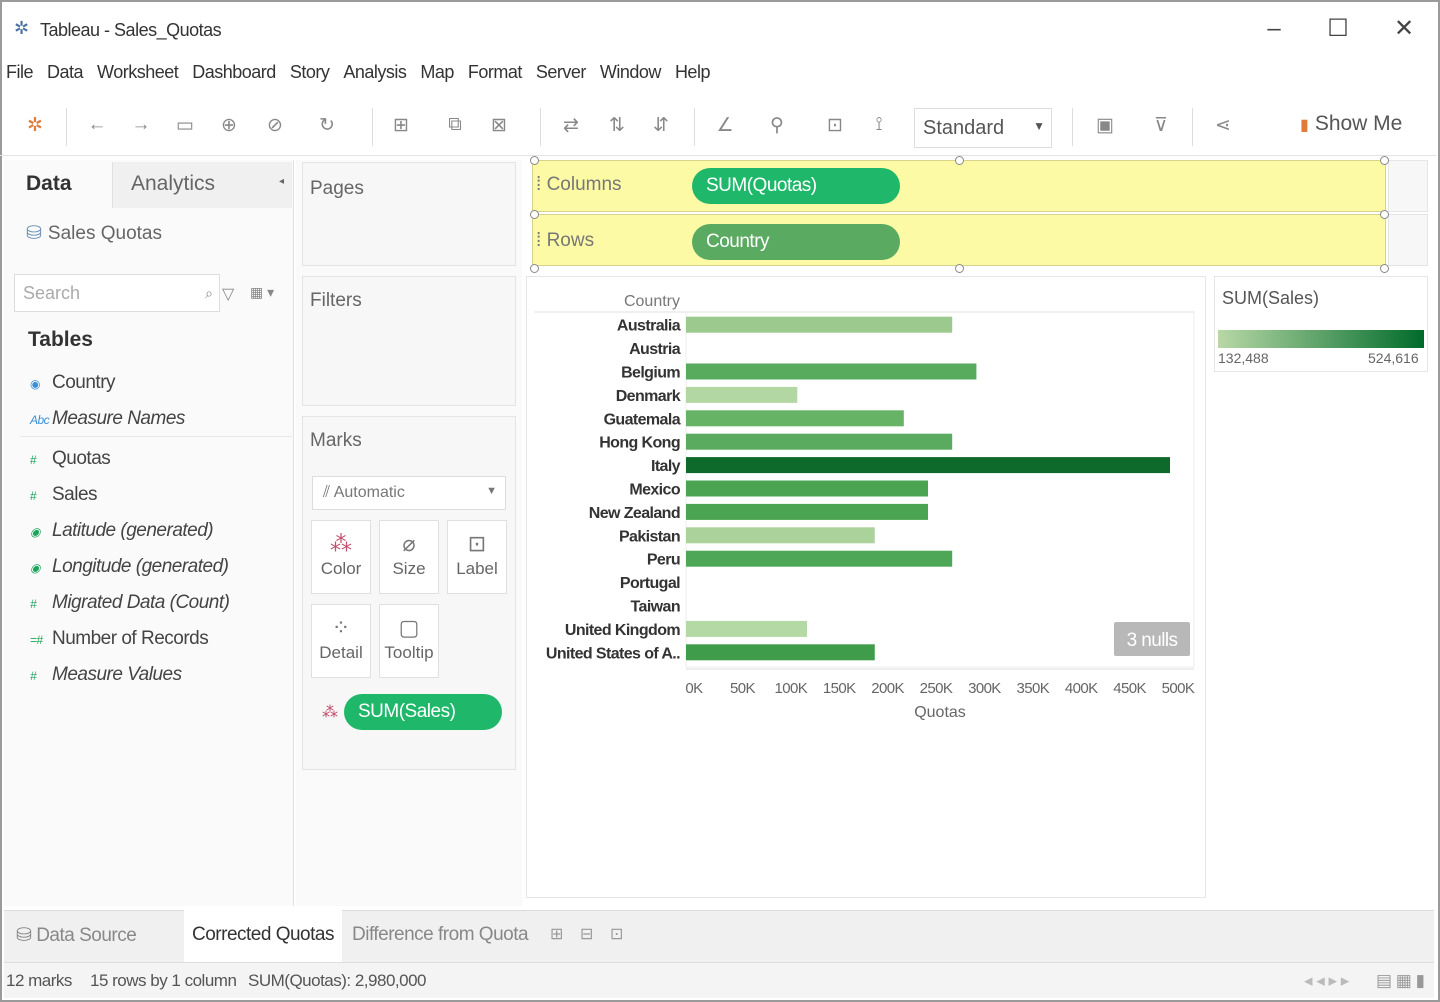 This screenshot has height=1002, width=1440. Describe the element at coordinates (586, 936) in the screenshot. I see `new-dashboard-tab-icon: ⊟` at that location.